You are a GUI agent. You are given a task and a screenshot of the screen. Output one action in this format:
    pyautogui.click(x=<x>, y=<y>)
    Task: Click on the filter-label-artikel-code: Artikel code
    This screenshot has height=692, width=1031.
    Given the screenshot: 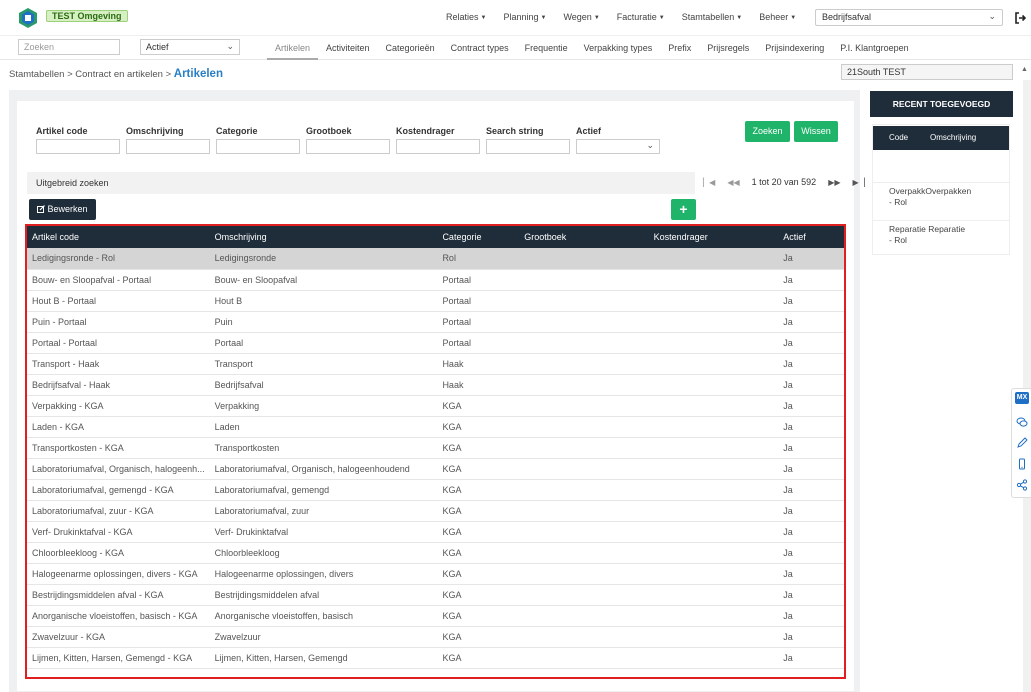 What is the action you would take?
    pyautogui.click(x=62, y=131)
    